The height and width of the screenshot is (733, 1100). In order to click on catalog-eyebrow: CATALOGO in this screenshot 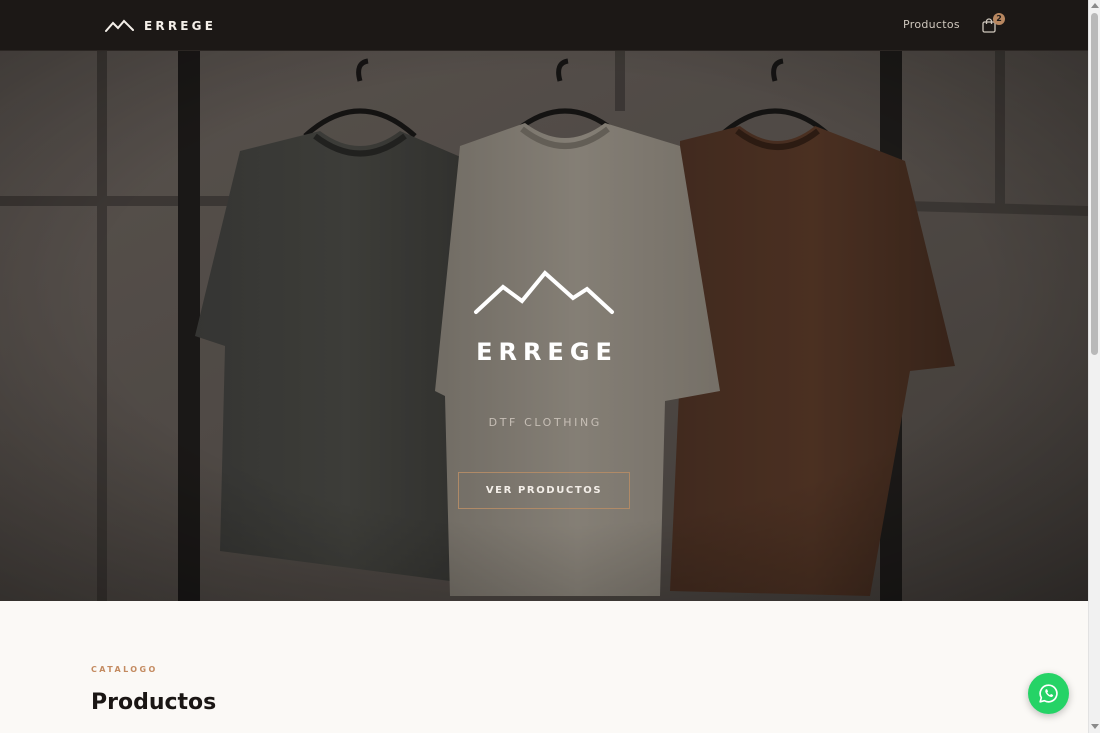, I will do `click(124, 669)`.